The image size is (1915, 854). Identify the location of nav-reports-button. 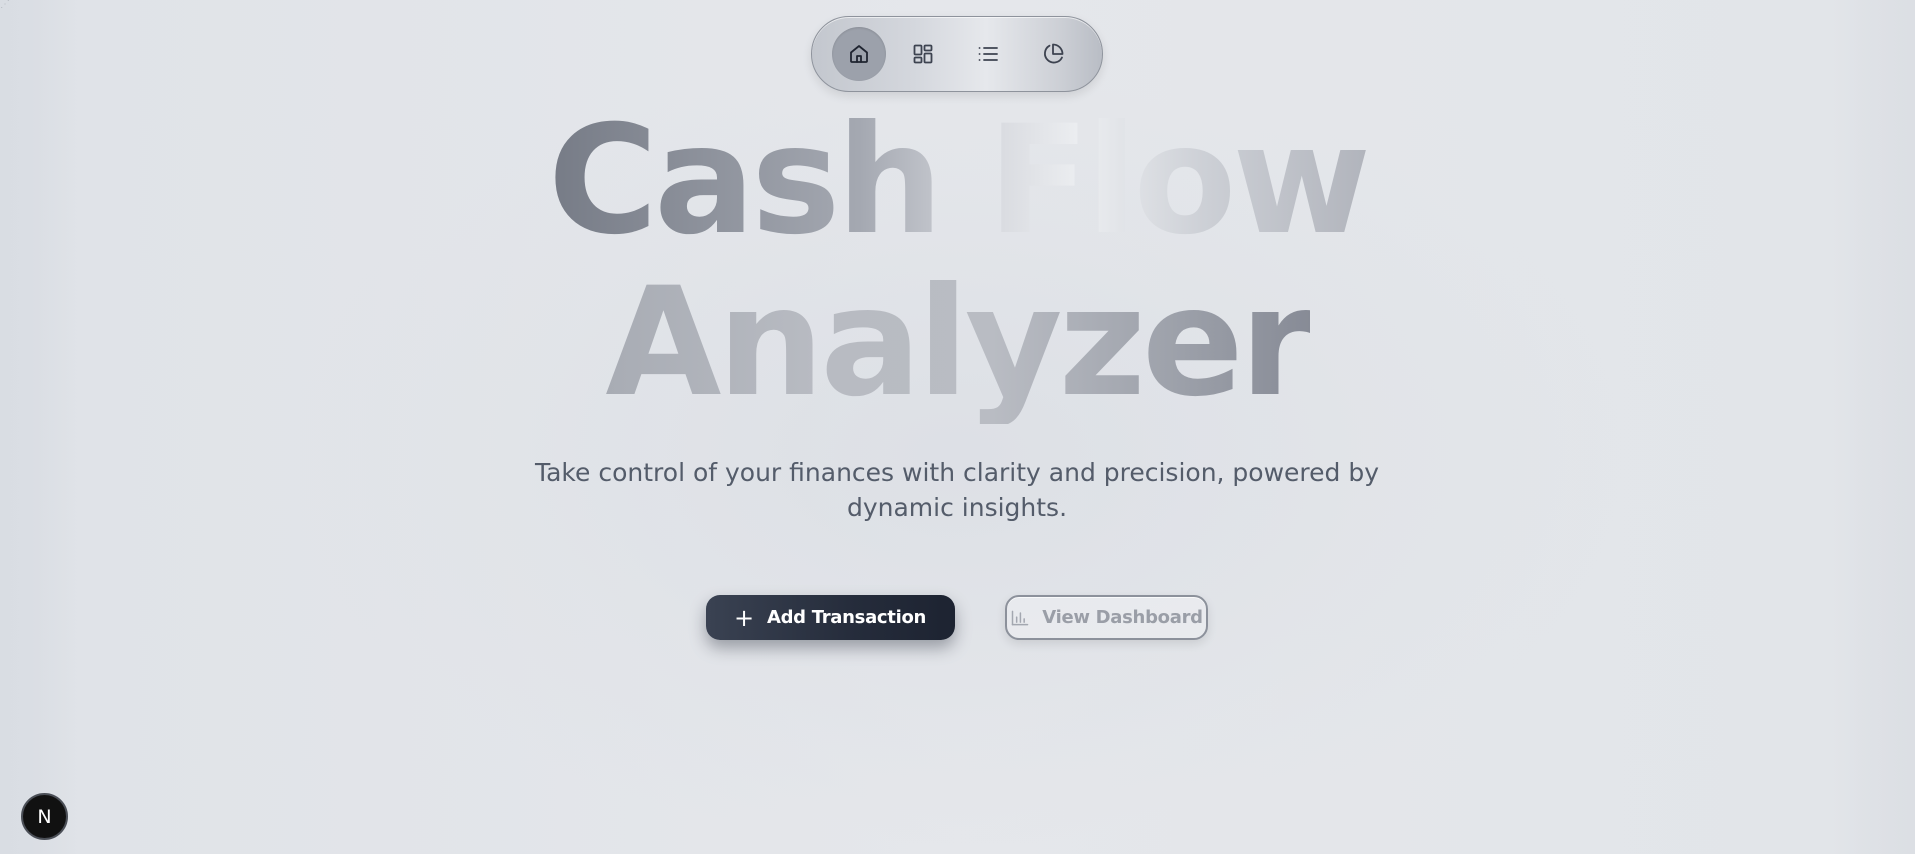
(1053, 54).